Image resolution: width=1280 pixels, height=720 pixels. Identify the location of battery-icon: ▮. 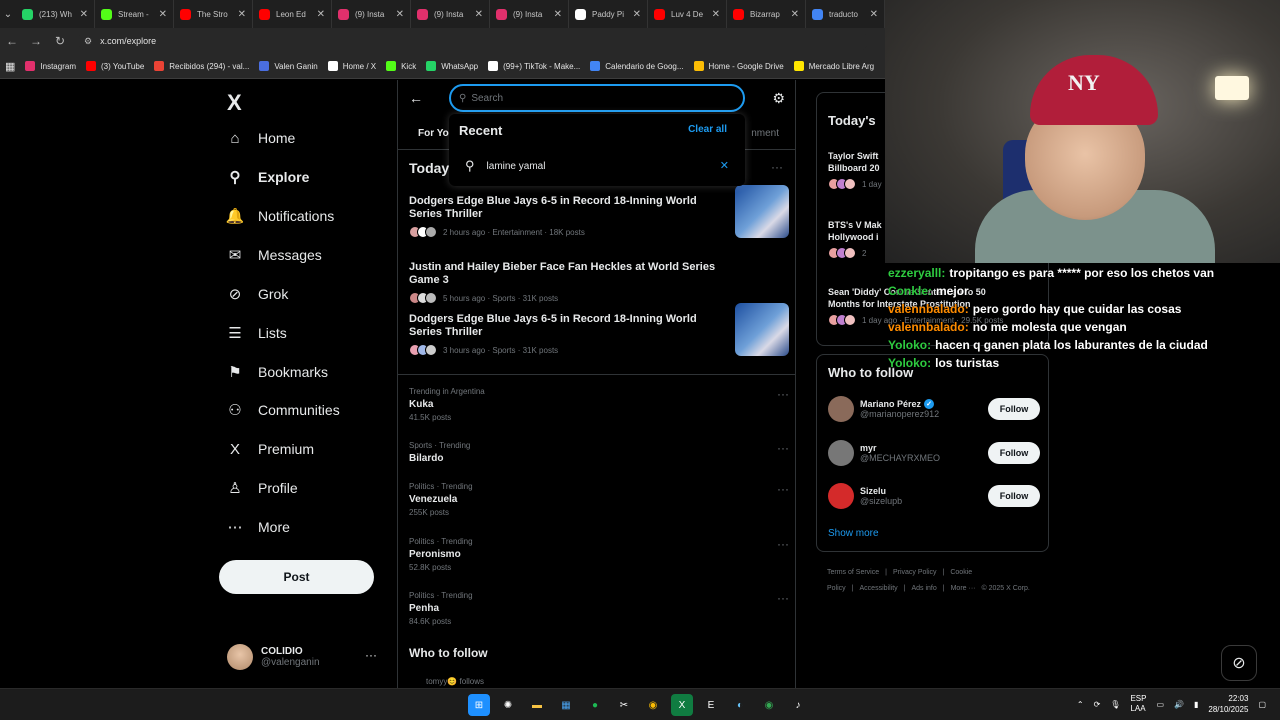
(1196, 704).